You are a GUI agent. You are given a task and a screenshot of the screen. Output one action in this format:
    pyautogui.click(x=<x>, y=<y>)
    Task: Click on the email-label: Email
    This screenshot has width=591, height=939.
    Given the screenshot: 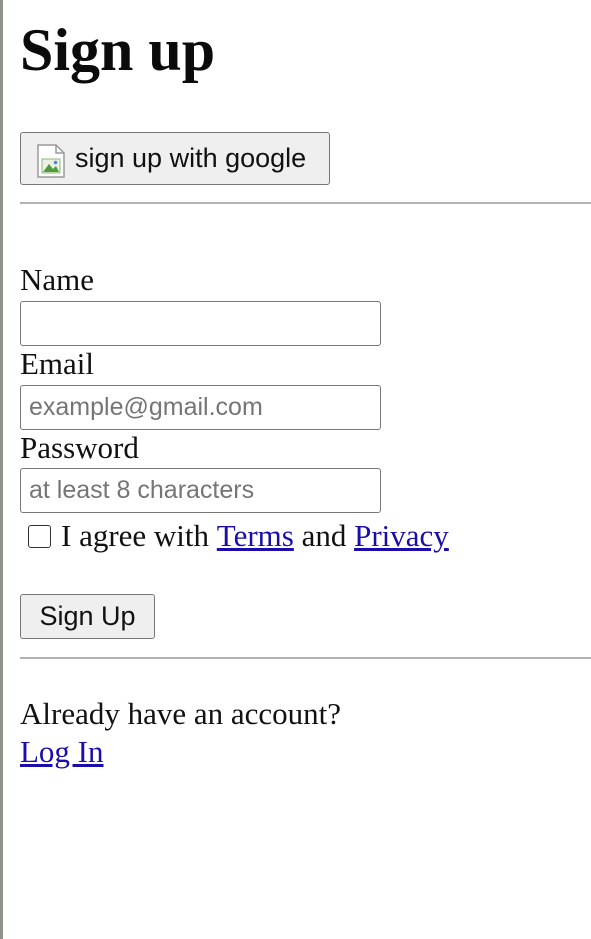 What is the action you would take?
    pyautogui.click(x=57, y=363)
    